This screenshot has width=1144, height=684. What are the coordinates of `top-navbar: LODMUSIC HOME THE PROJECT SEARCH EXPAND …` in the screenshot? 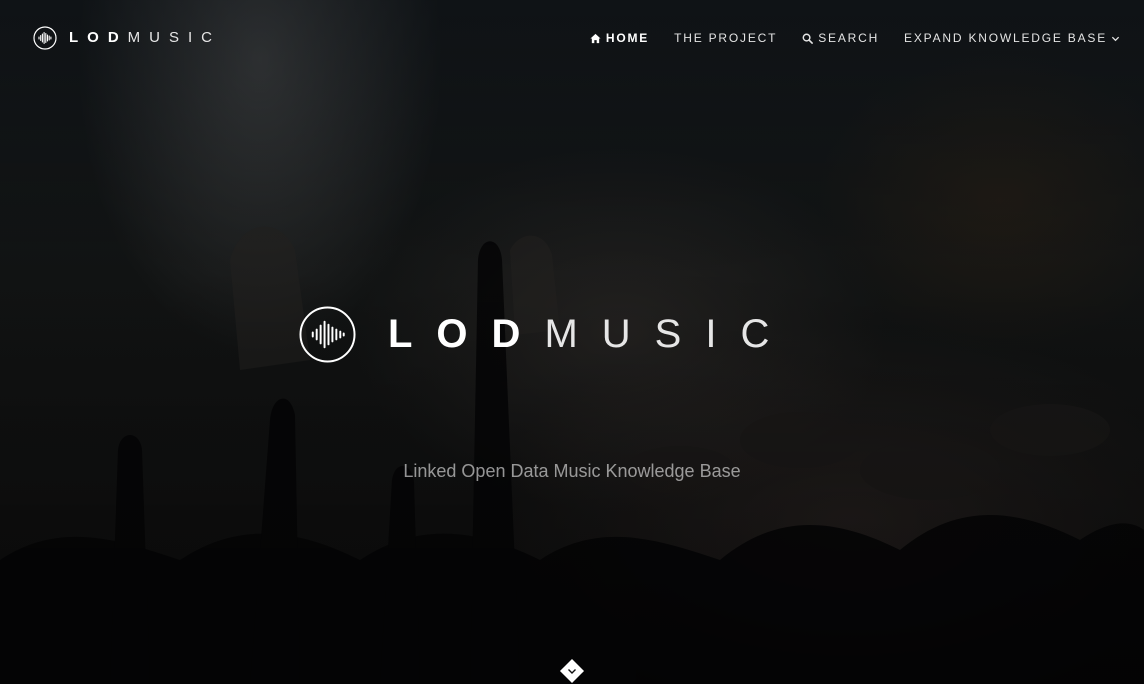 It's located at (572, 38).